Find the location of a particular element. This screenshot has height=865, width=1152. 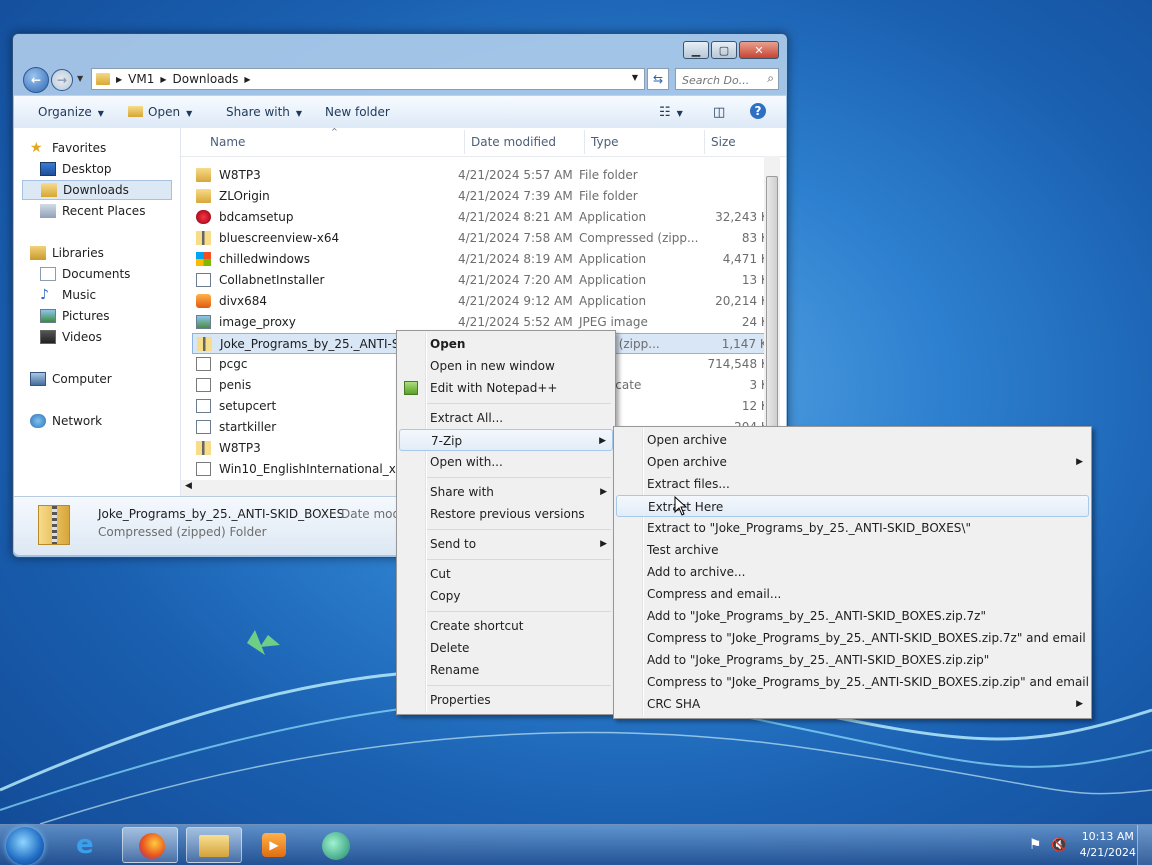

forward-button: → is located at coordinates (62, 80).